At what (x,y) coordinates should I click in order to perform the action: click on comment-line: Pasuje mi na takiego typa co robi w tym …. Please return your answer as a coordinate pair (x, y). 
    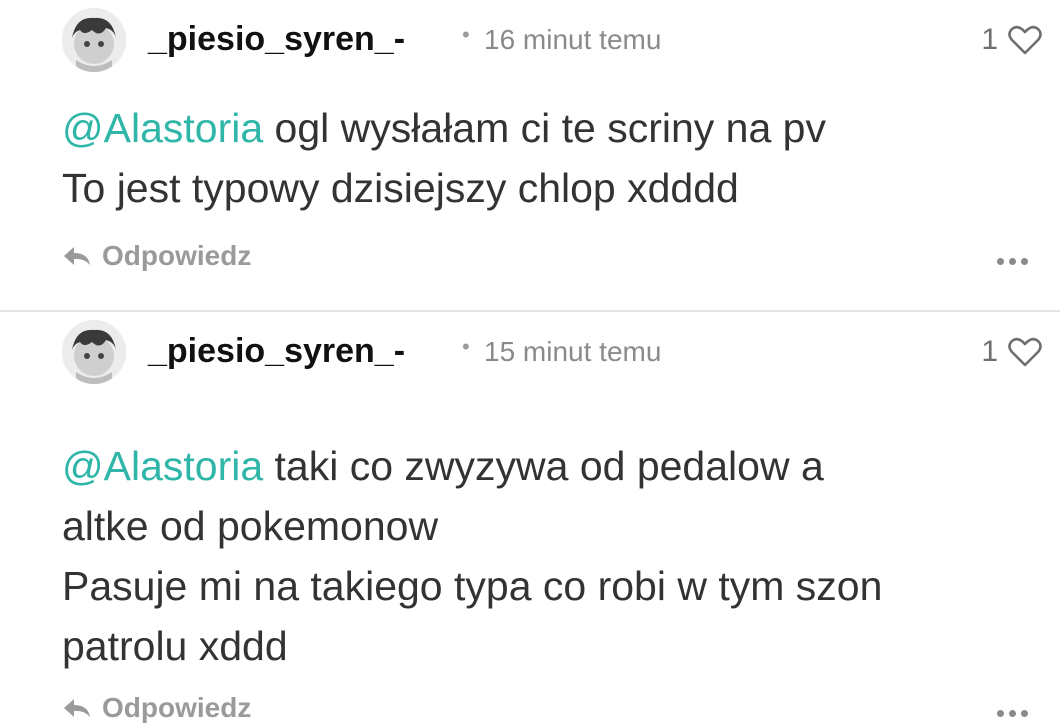
    Looking at the image, I should click on (472, 586).